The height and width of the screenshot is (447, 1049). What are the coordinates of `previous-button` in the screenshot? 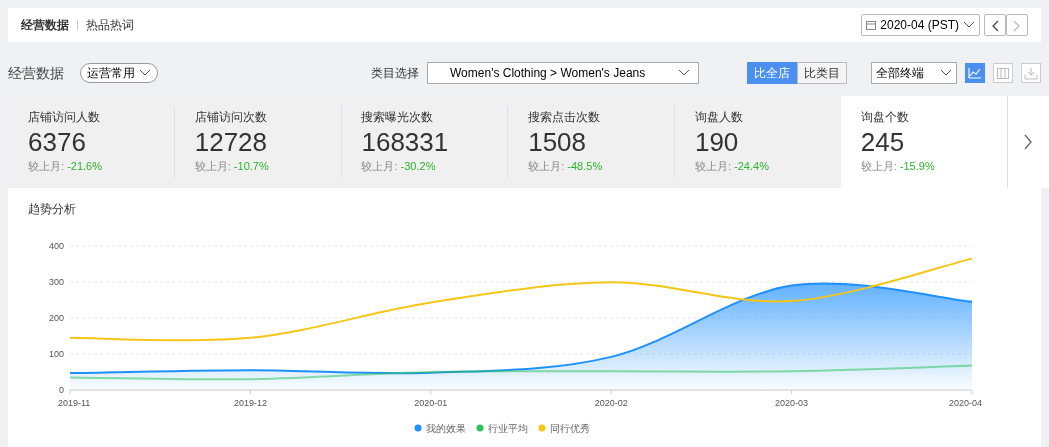 It's located at (995, 25).